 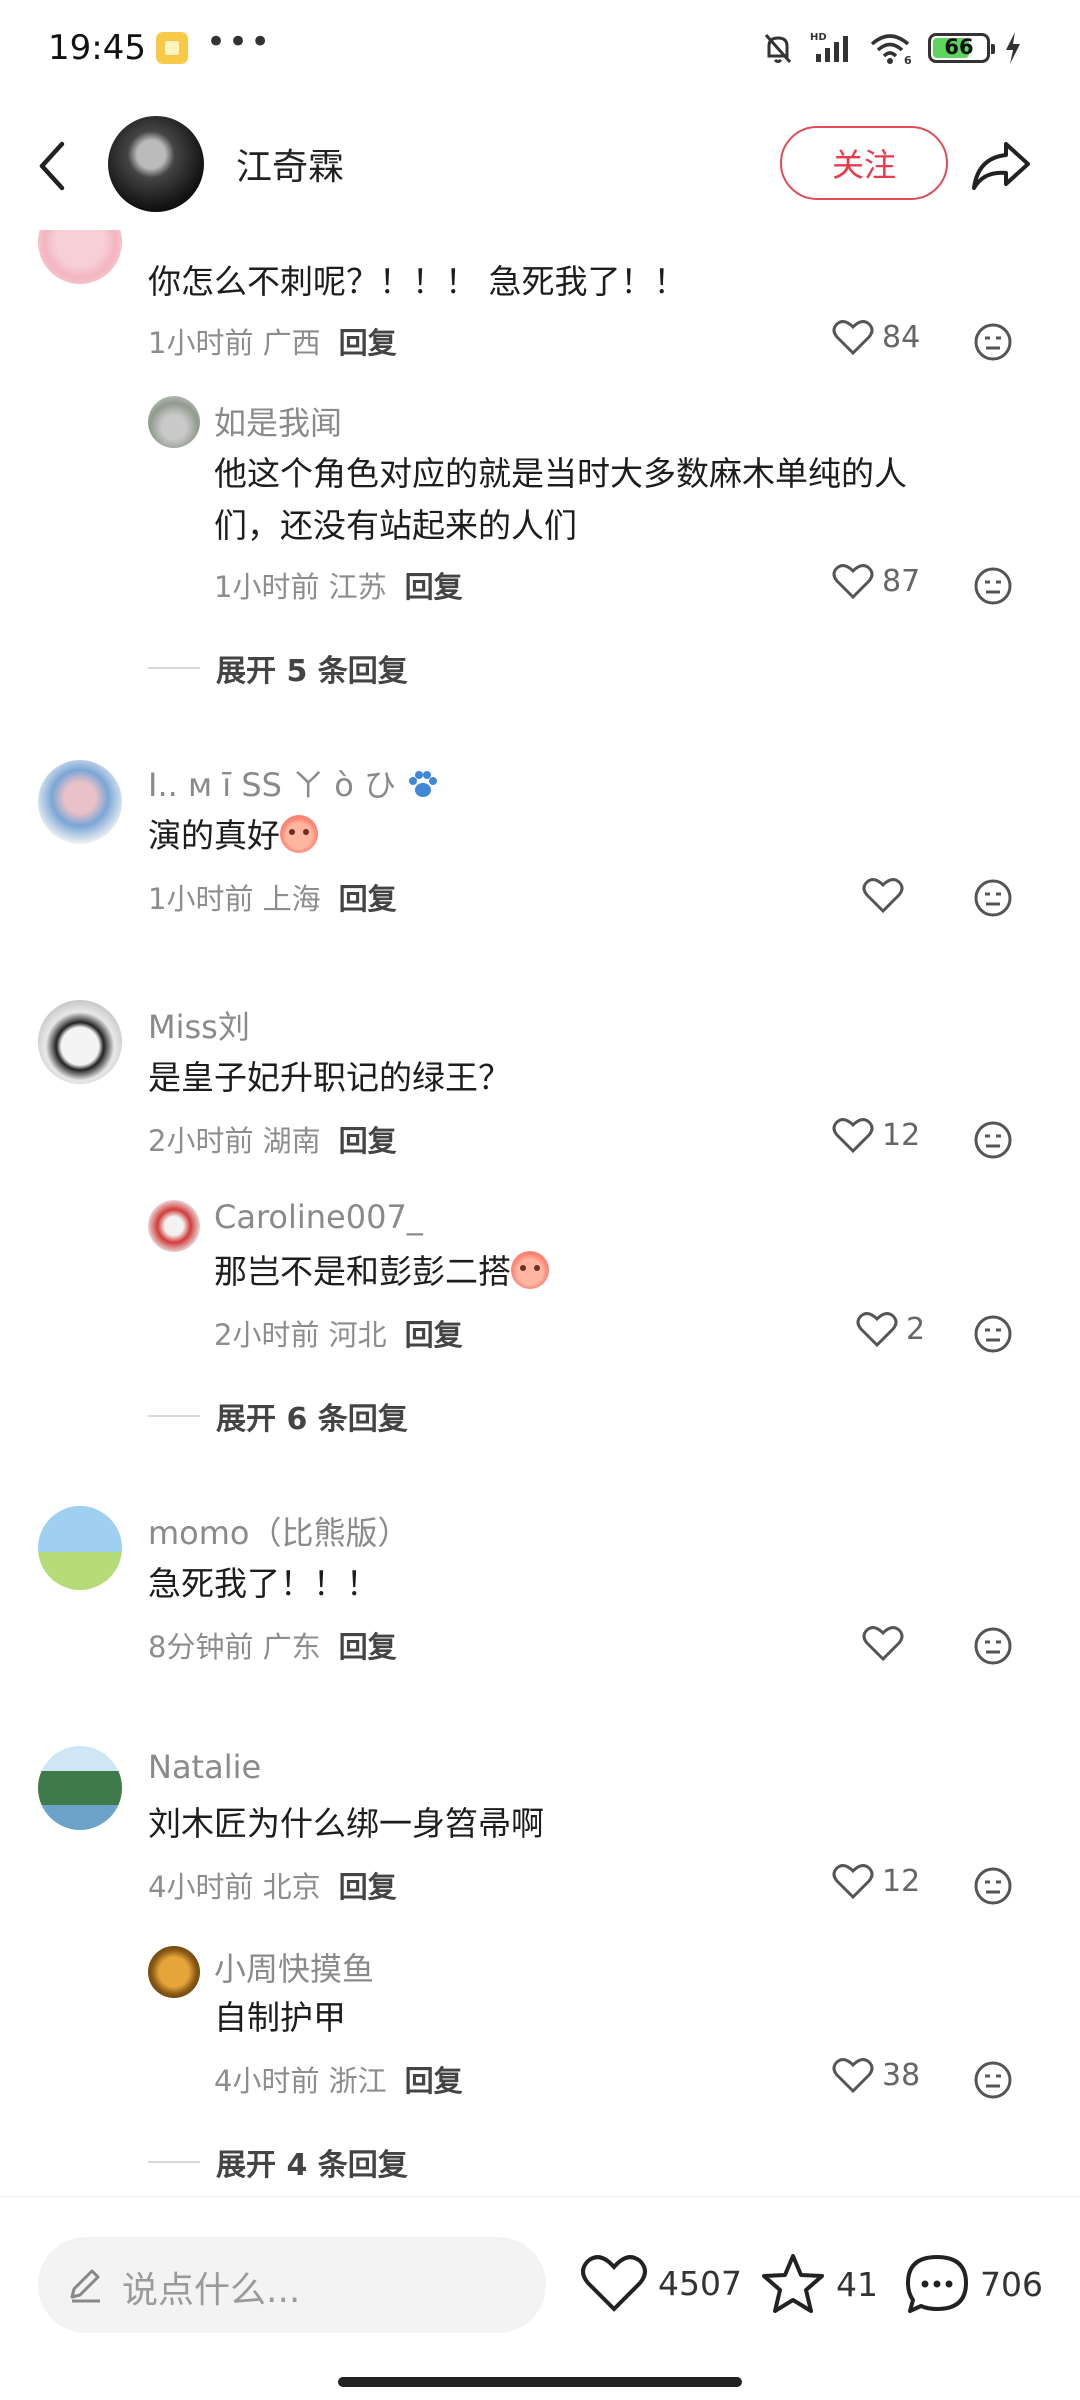 I want to click on battery-icon: 66, so click(x=961, y=48).